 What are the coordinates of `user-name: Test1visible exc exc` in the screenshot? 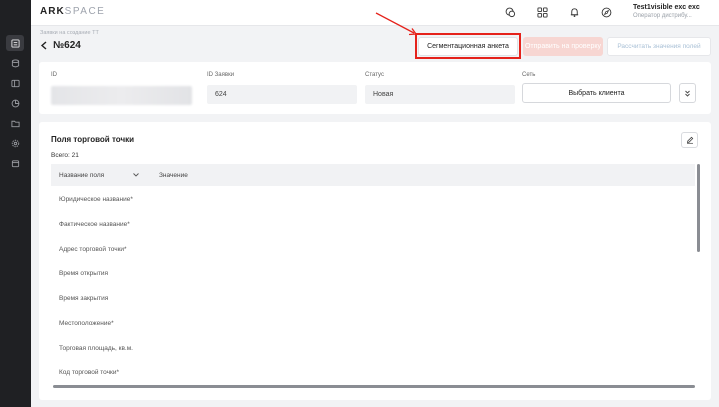 It's located at (666, 7).